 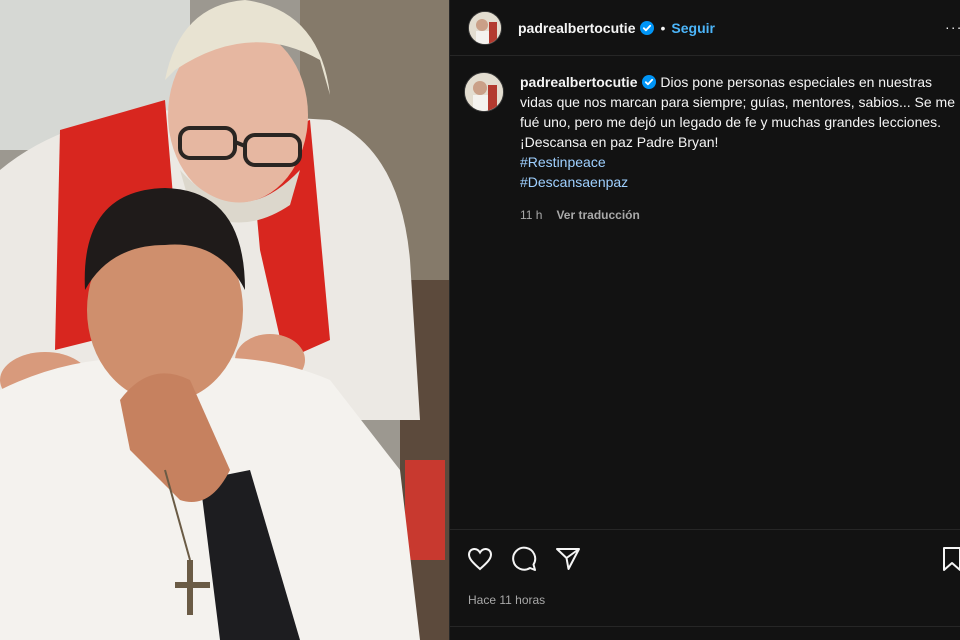 I want to click on see-translation-button: Ver traducción, so click(x=597, y=215).